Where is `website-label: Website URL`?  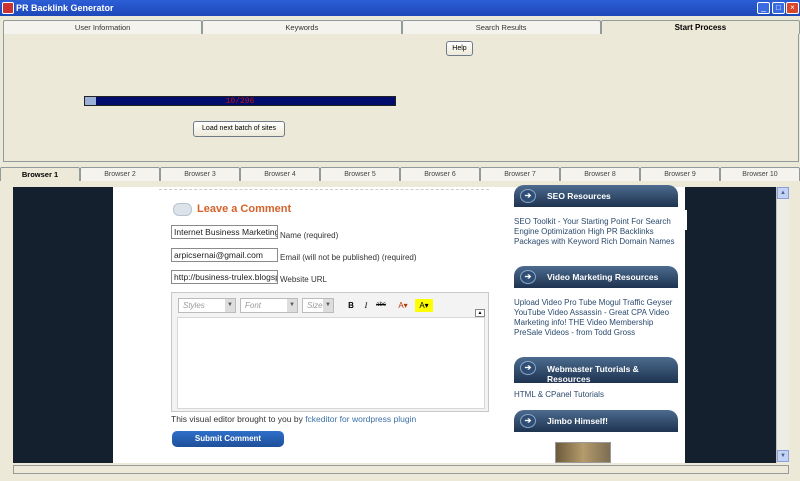
website-label: Website URL is located at coordinates (303, 279).